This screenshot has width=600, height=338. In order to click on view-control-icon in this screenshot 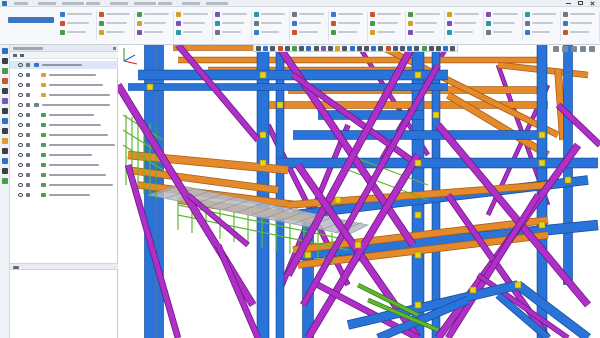, I will do `click(583, 49)`.